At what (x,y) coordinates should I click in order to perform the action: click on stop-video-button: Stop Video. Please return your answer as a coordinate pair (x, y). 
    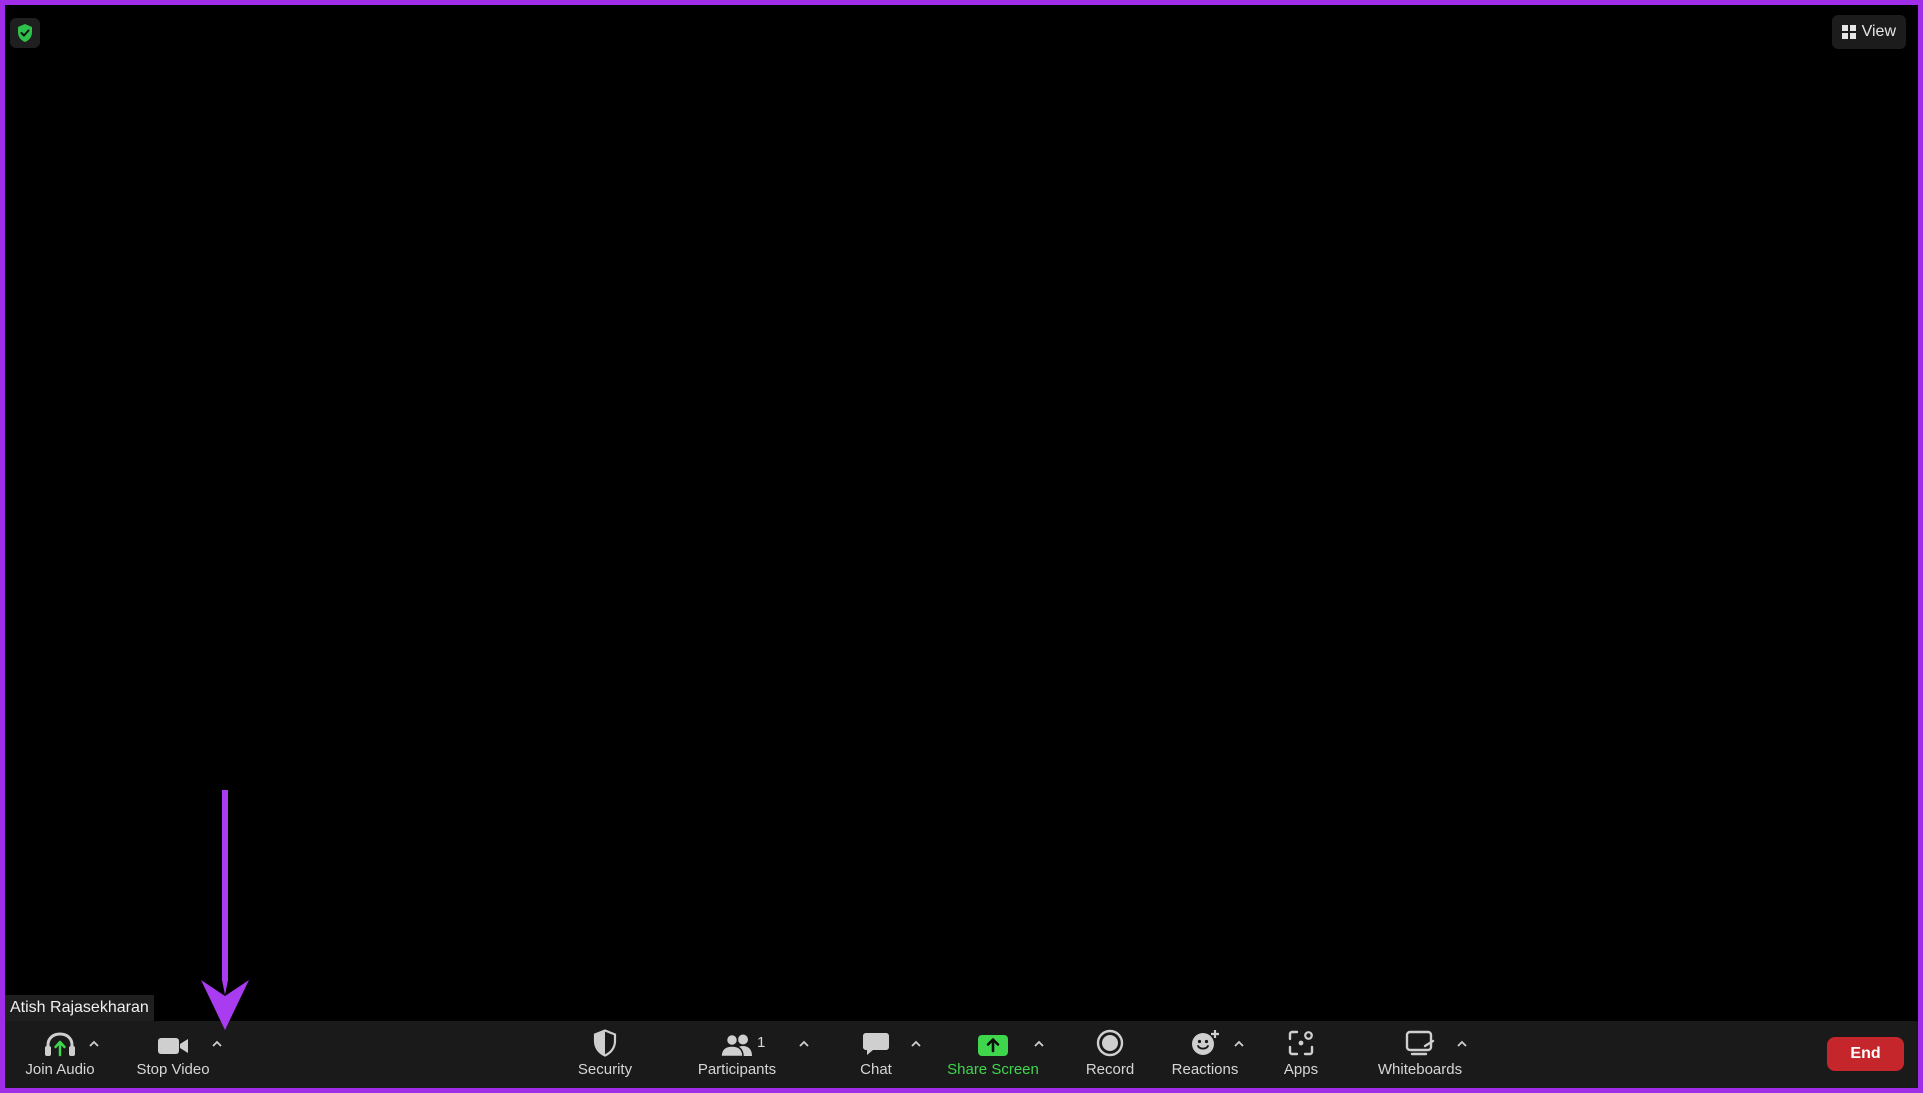
    Looking at the image, I should click on (173, 1054).